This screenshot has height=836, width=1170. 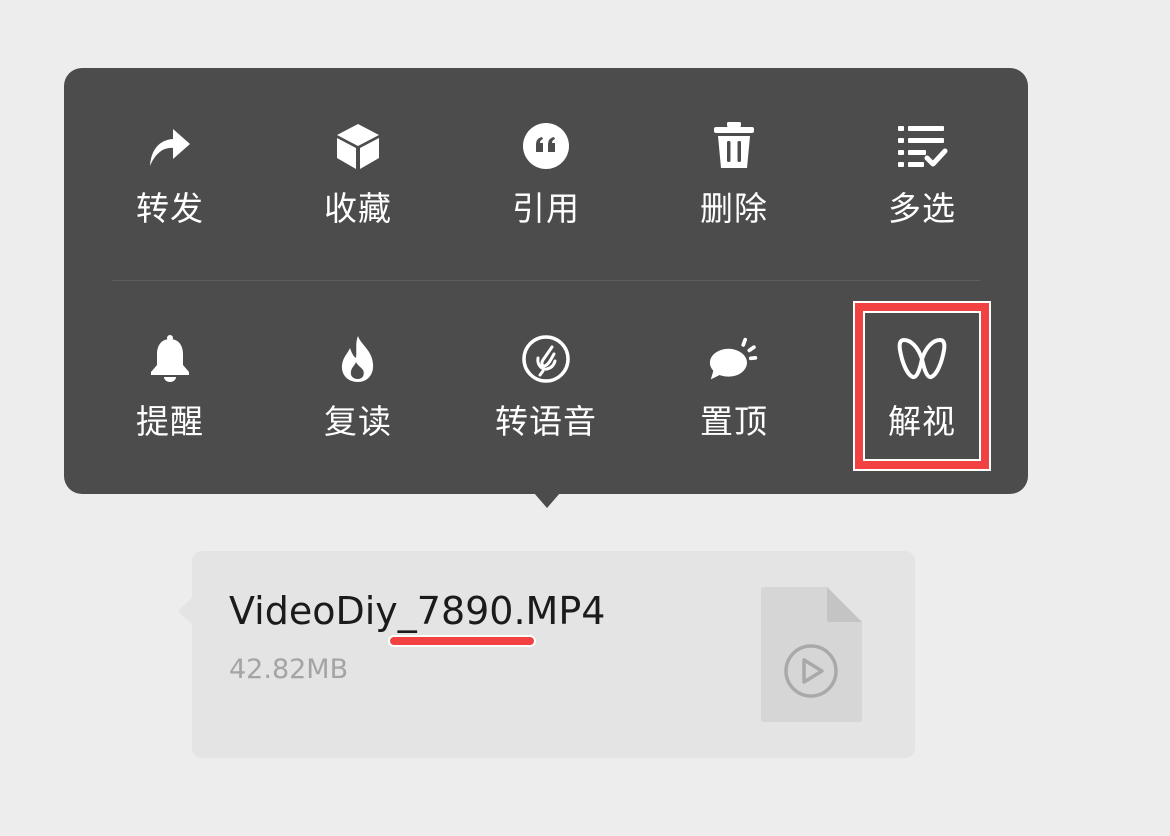 I want to click on quote-button: 引用, so click(x=546, y=174).